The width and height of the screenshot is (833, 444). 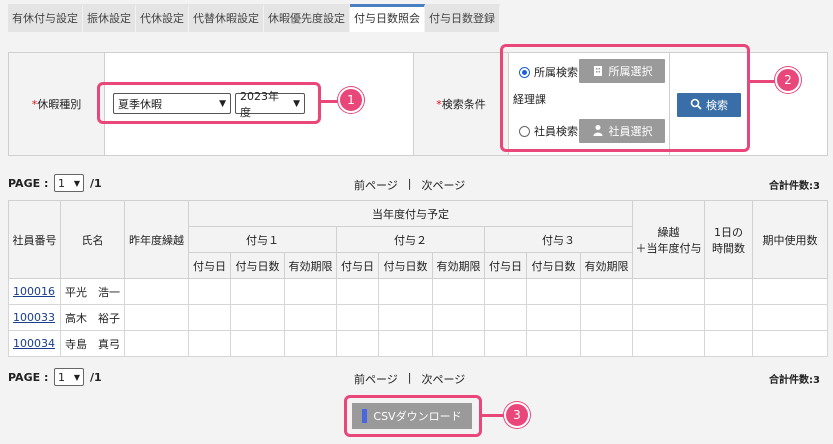 What do you see at coordinates (262, 239) in the screenshot?
I see `header-grant1: 付与１` at bounding box center [262, 239].